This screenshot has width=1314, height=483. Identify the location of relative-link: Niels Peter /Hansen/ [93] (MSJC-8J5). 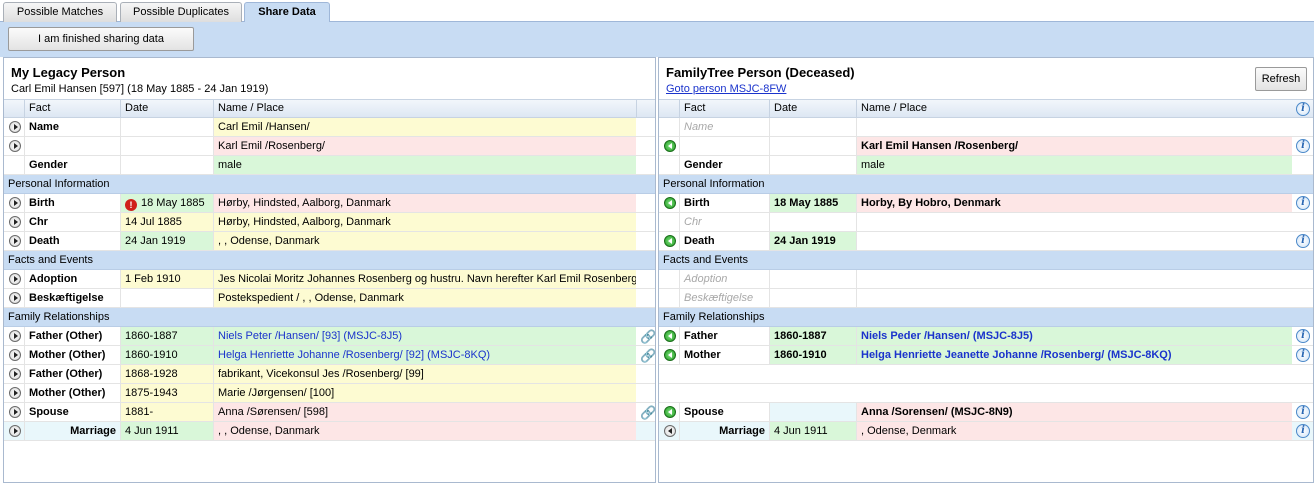
(424, 336).